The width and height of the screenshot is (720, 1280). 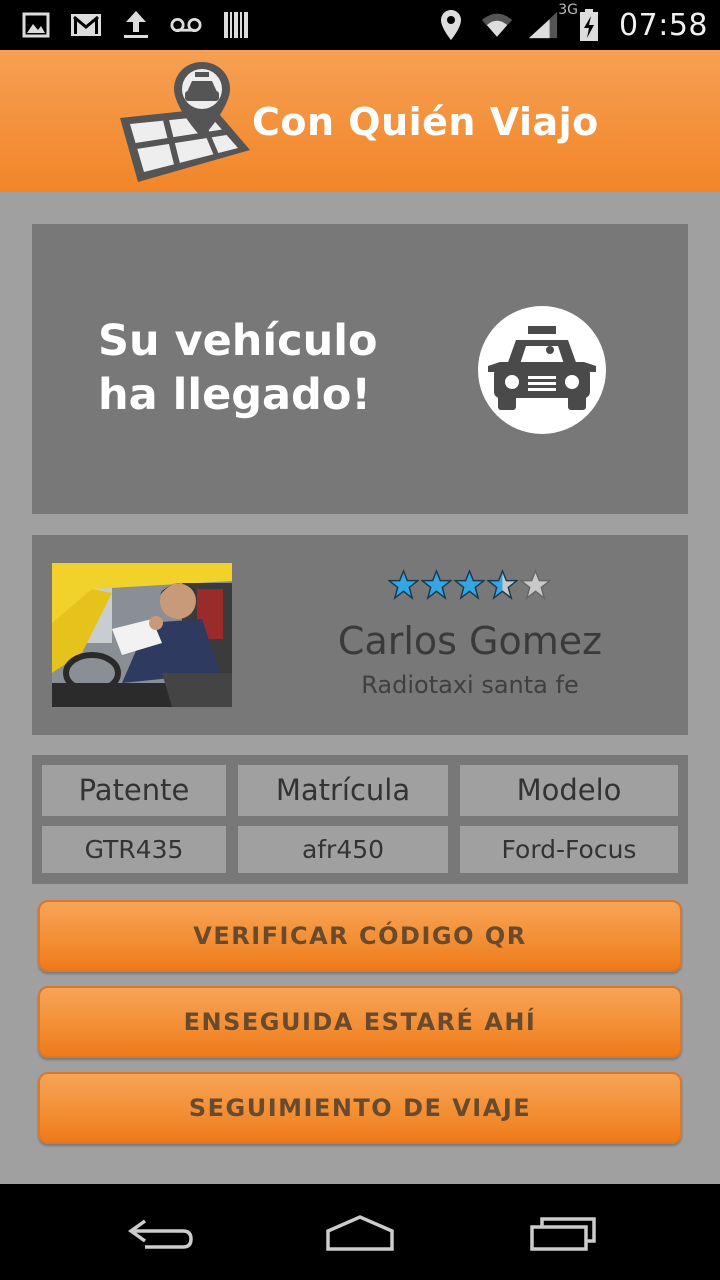 I want to click on driver-rating, so click(x=469, y=584).